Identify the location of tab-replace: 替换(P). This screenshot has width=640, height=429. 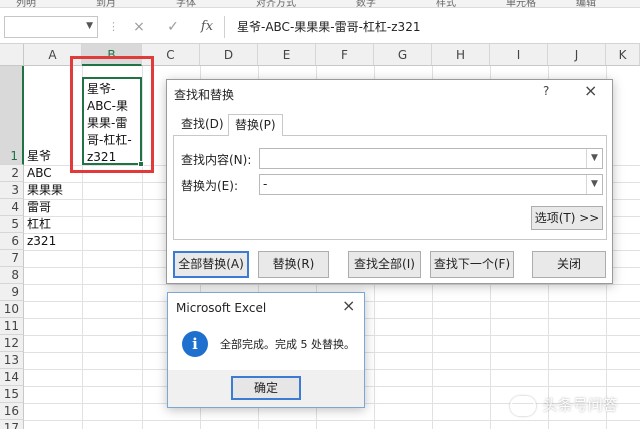
(255, 125).